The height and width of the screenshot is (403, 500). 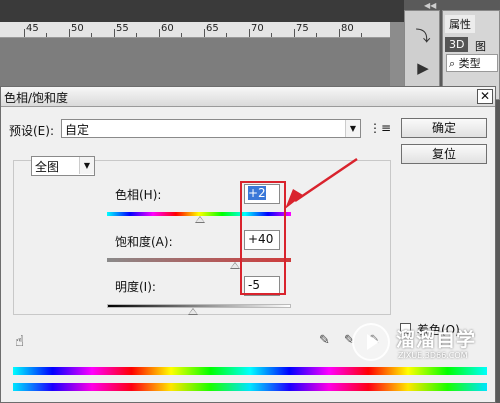 I want to click on play-logo-icon, so click(x=371, y=342).